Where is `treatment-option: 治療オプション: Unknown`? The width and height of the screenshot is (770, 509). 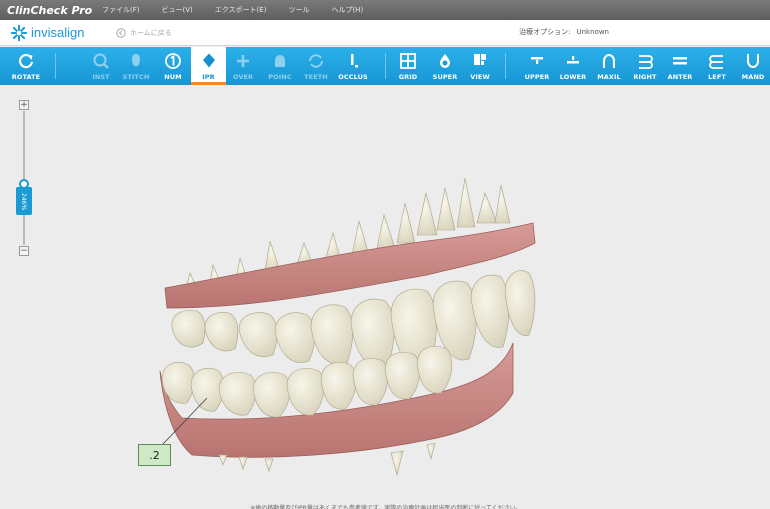
treatment-option: 治療オプション: Unknown is located at coordinates (564, 32).